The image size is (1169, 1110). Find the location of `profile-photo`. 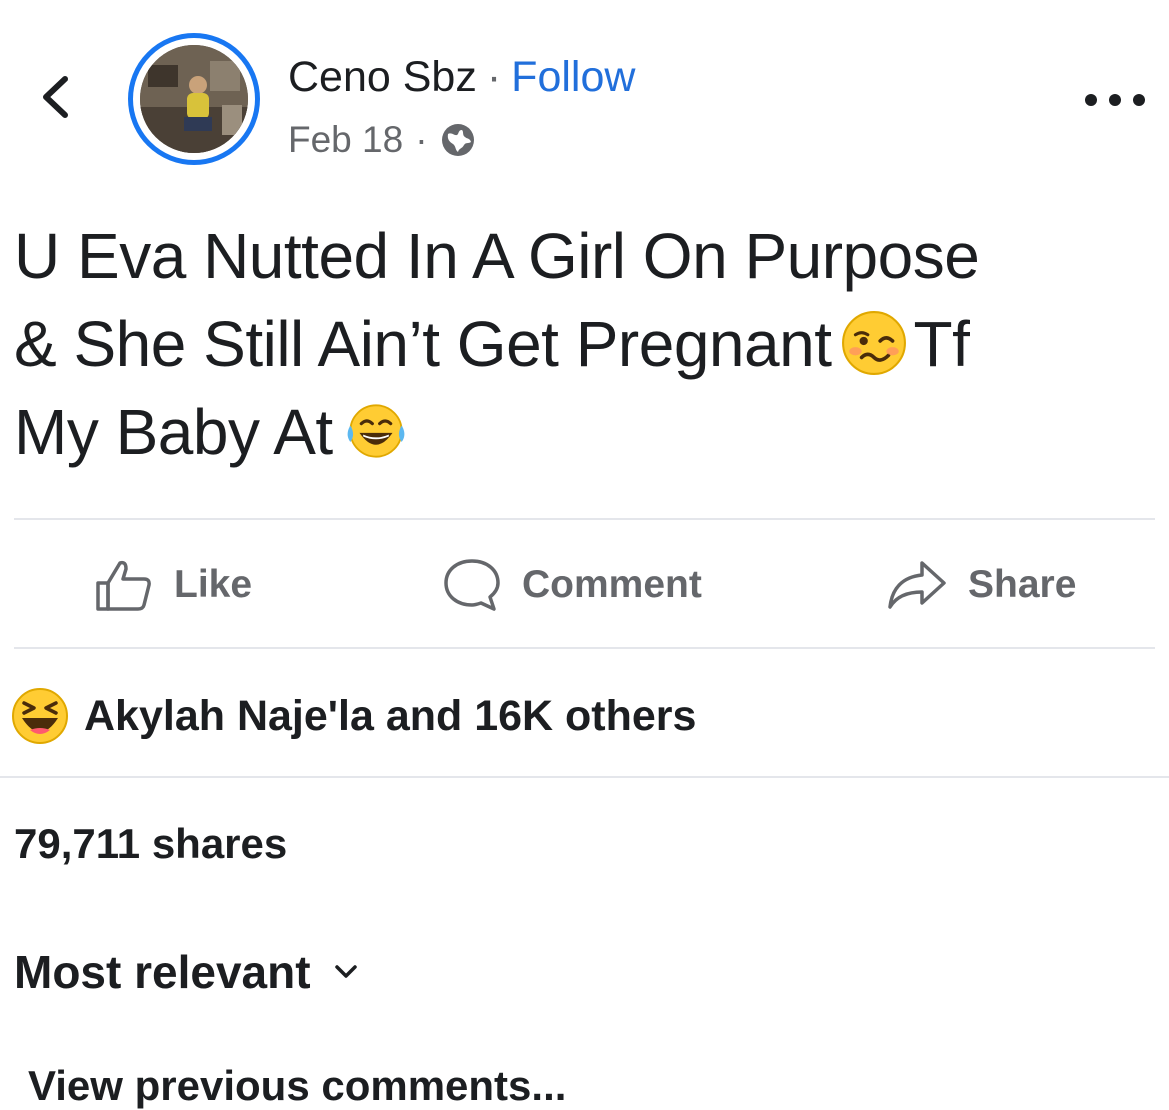

profile-photo is located at coordinates (194, 99).